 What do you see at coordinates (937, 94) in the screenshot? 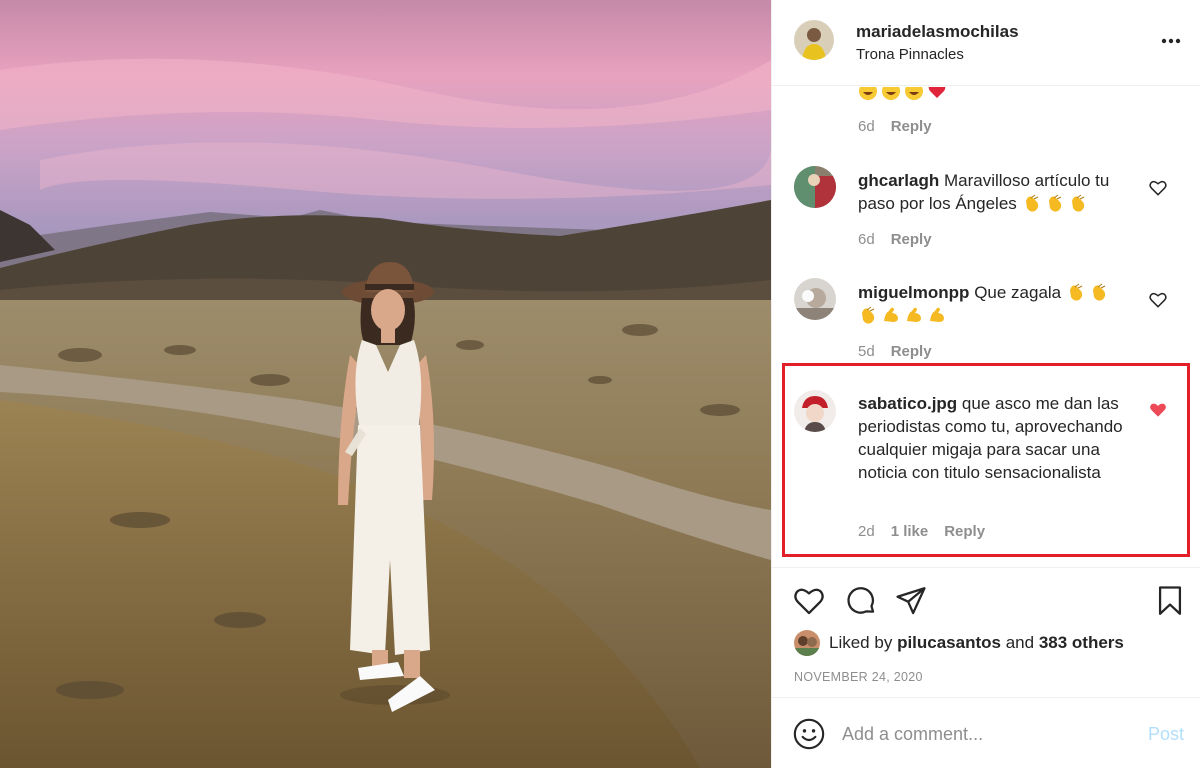
I see `red-heart-emoji` at bounding box center [937, 94].